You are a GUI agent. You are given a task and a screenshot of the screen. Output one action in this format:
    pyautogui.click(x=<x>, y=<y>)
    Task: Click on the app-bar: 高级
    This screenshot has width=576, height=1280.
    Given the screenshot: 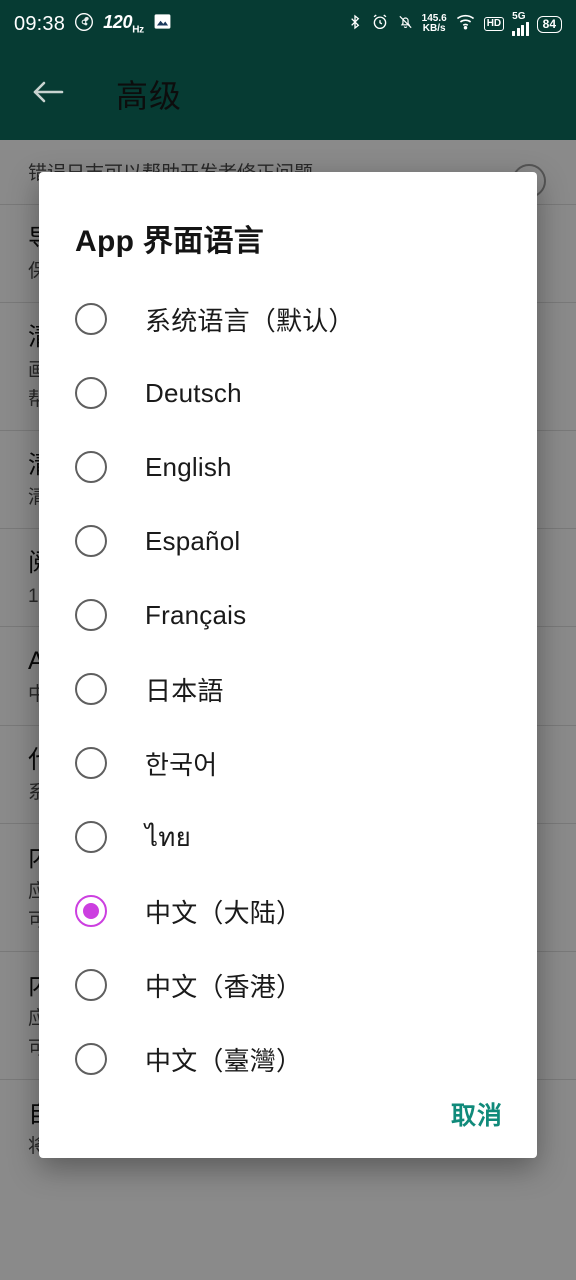 What is the action you would take?
    pyautogui.click(x=288, y=94)
    